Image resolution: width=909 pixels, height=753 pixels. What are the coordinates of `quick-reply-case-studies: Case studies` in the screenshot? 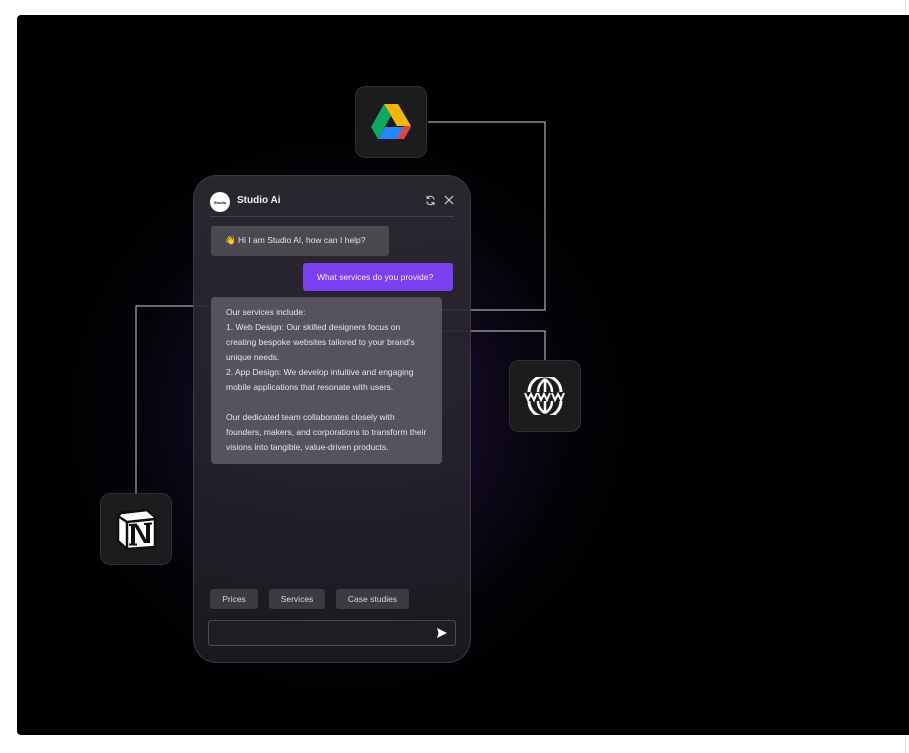 It's located at (372, 599).